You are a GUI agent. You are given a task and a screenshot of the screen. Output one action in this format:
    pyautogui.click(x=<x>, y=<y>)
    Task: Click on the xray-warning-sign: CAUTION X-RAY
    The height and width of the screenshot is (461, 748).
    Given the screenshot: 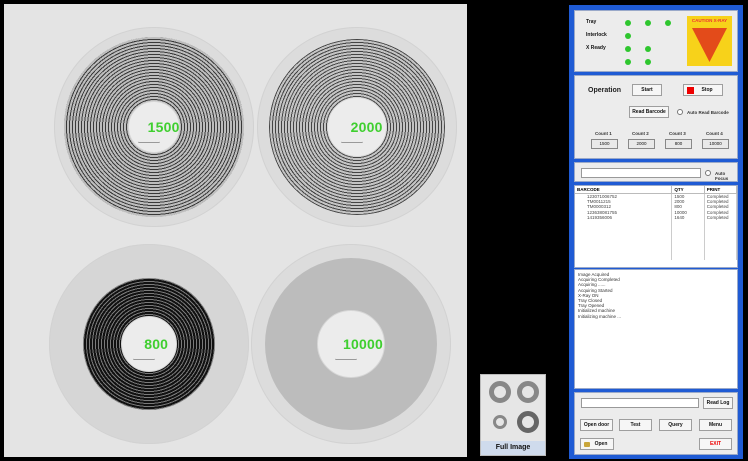 What is the action you would take?
    pyautogui.click(x=709, y=41)
    